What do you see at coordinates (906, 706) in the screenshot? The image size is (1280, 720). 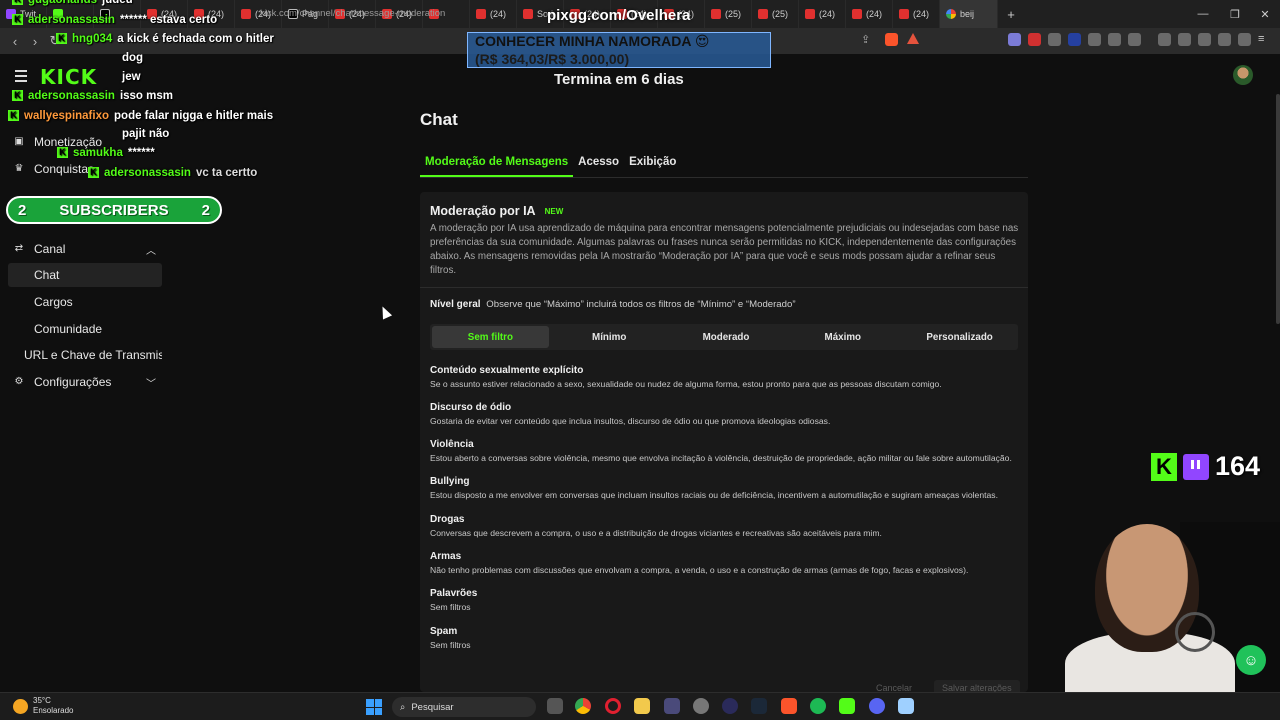 I see `notepad-icon` at bounding box center [906, 706].